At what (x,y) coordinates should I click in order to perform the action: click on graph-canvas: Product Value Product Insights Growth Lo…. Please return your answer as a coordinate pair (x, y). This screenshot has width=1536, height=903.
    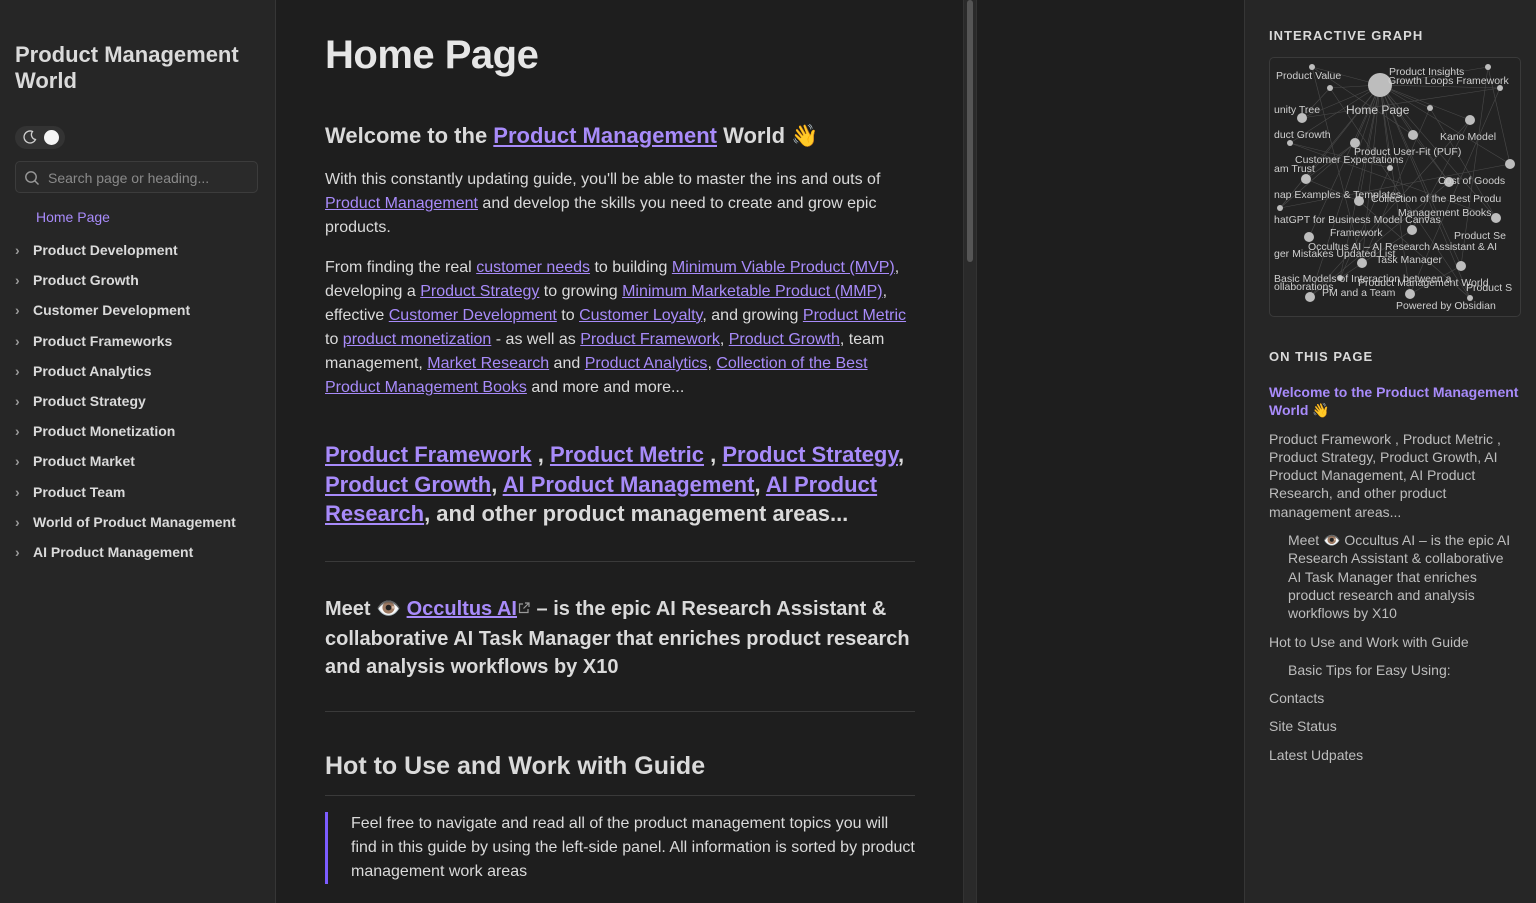
    Looking at the image, I should click on (1395, 187).